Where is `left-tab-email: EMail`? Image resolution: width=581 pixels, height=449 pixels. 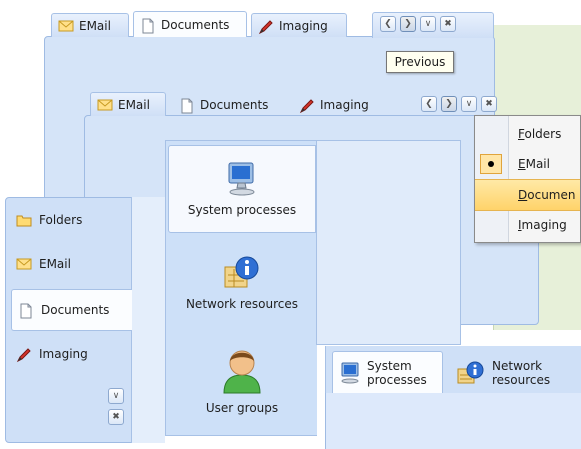 left-tab-email: EMail is located at coordinates (70, 264).